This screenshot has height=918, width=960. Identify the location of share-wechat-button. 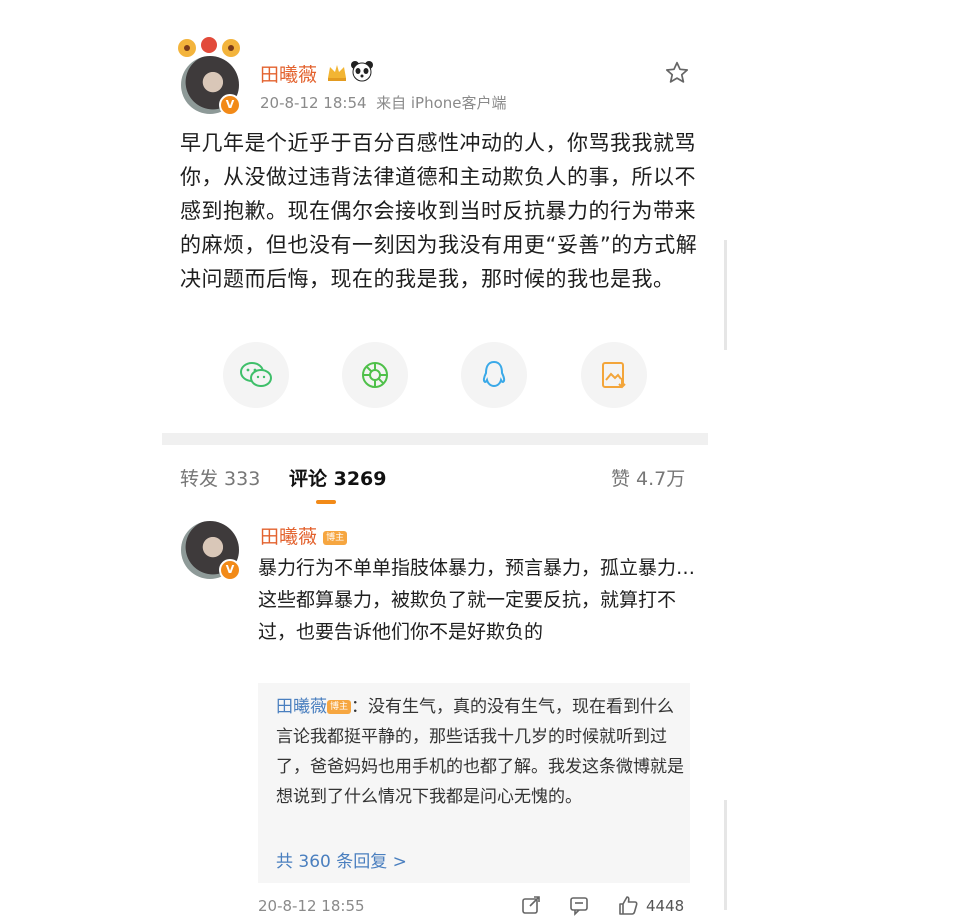
(256, 375).